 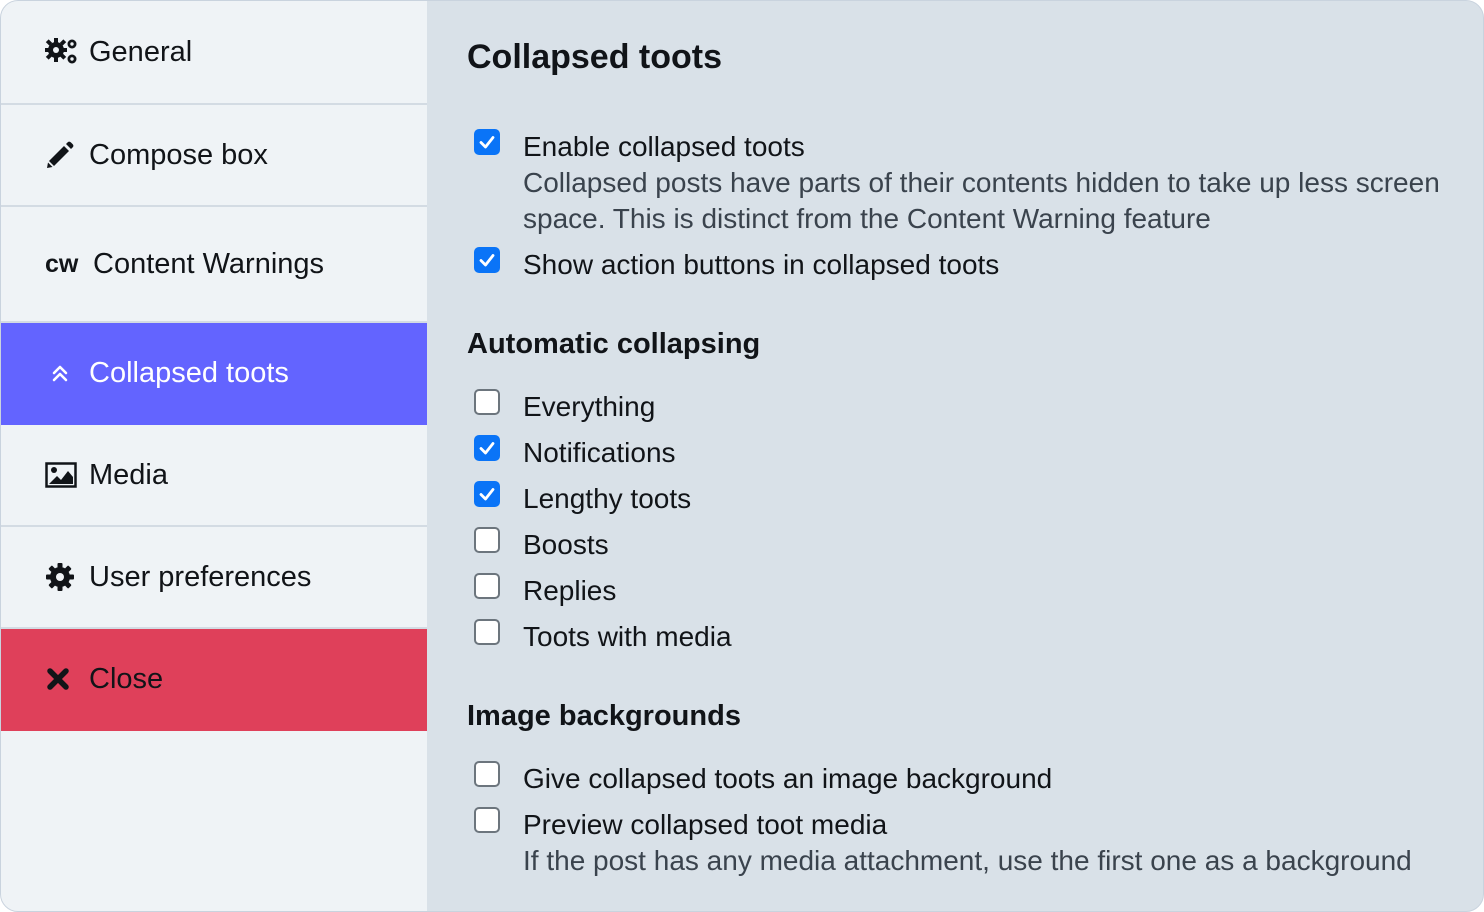 What do you see at coordinates (200, 576) in the screenshot?
I see `sidebar-item-label: User preferences` at bounding box center [200, 576].